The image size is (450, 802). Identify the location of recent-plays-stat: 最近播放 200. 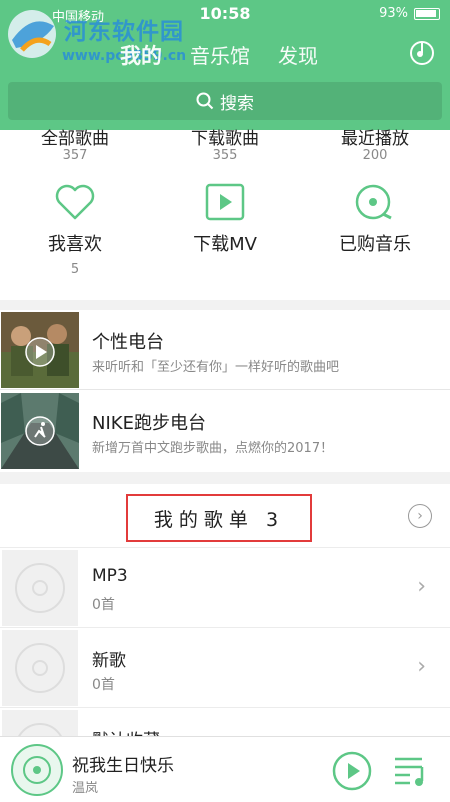
(375, 143).